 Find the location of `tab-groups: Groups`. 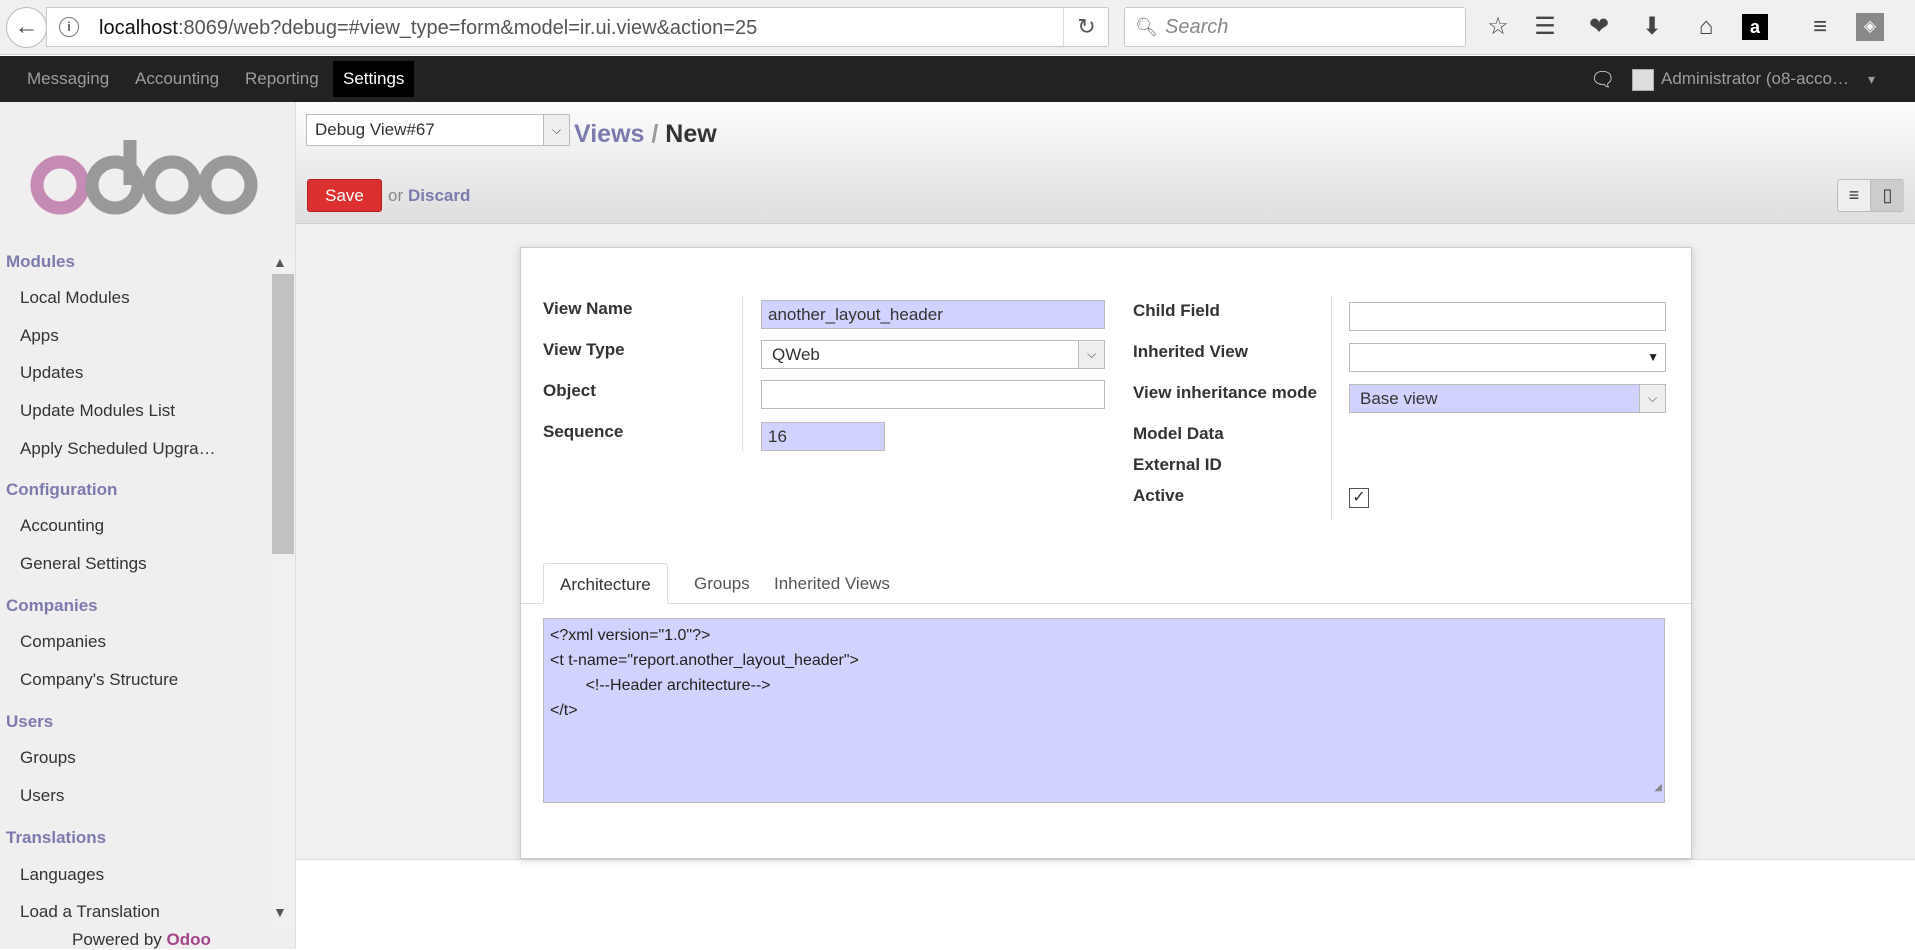

tab-groups: Groups is located at coordinates (722, 583).